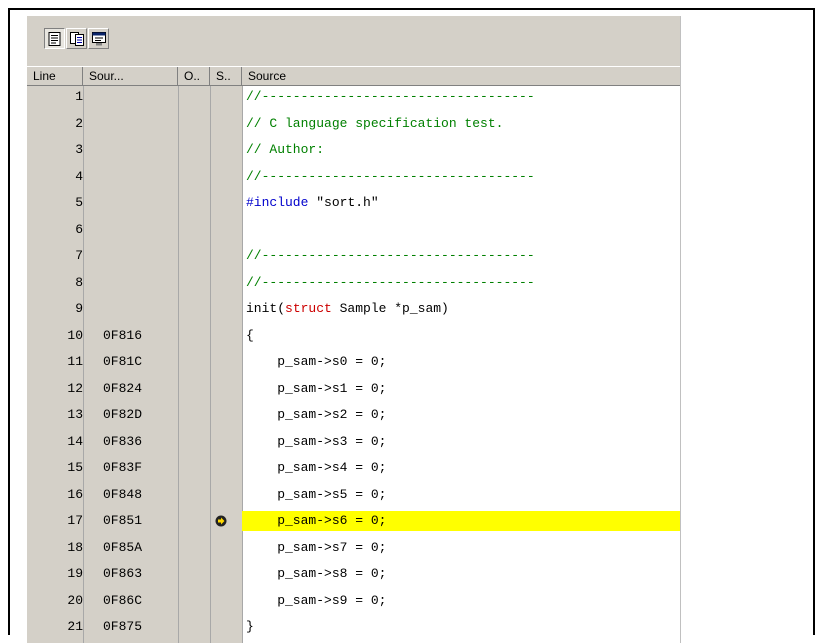  Describe the element at coordinates (353, 230) in the screenshot. I see `source-line-row: 6` at that location.